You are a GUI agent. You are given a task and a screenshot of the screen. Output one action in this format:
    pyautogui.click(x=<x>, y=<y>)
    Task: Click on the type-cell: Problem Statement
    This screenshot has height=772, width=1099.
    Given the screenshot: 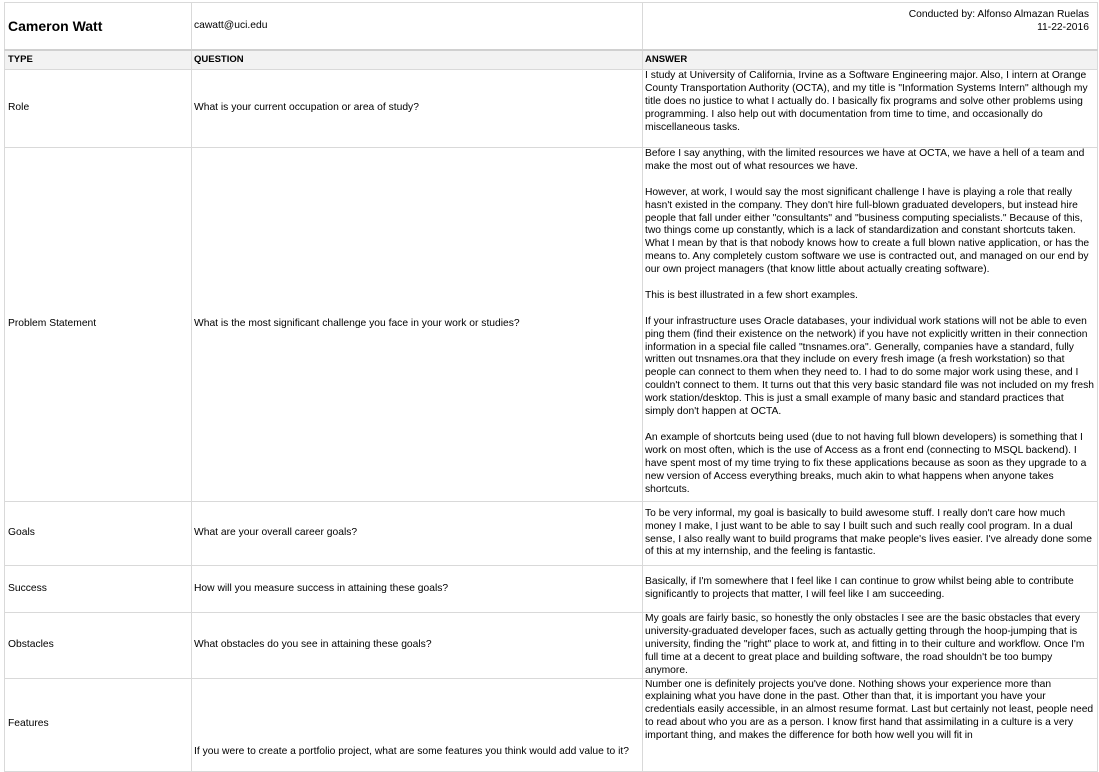 What is the action you would take?
    pyautogui.click(x=98, y=324)
    